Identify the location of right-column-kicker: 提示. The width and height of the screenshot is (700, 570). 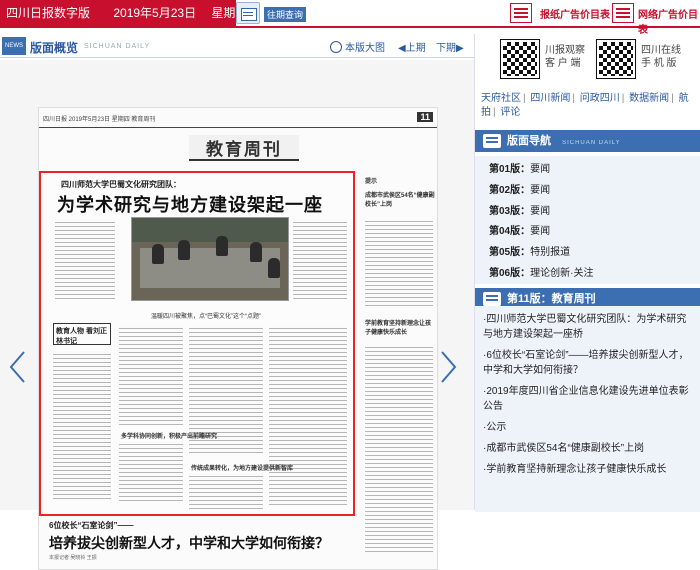
(371, 182).